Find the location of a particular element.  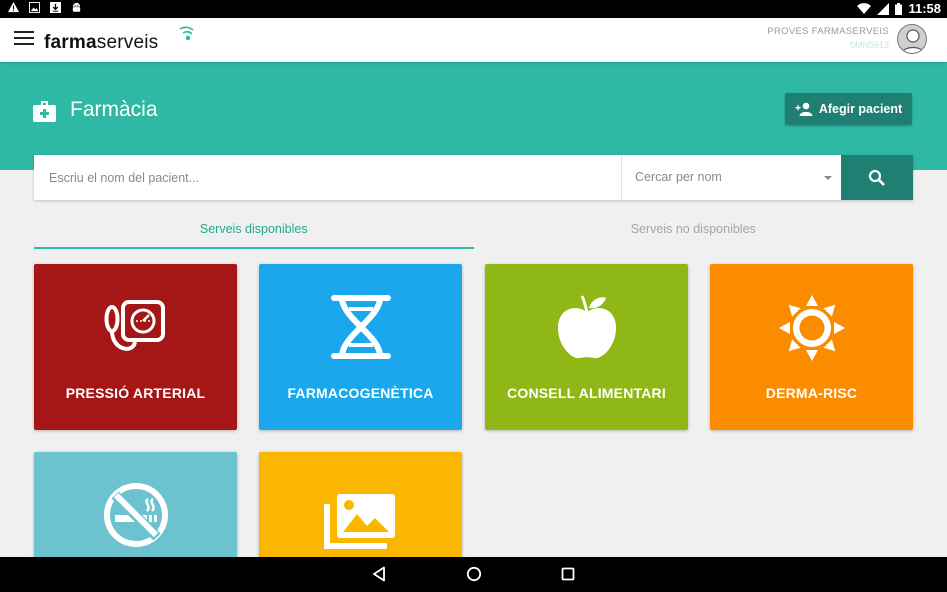

system-nav-bar is located at coordinates (473, 574).